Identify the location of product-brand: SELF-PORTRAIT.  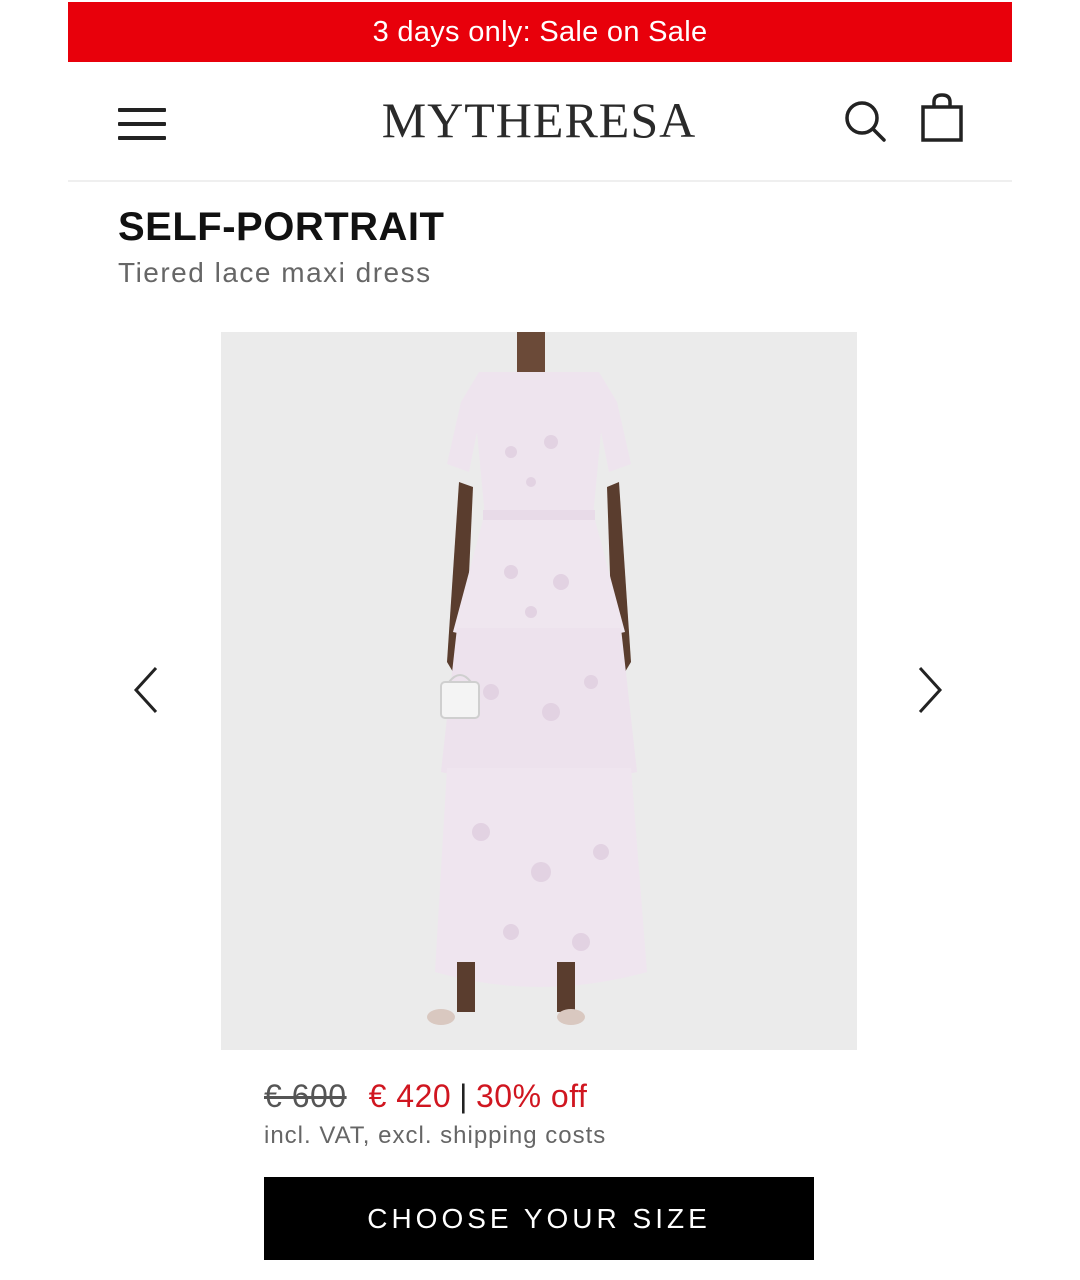
(281, 227).